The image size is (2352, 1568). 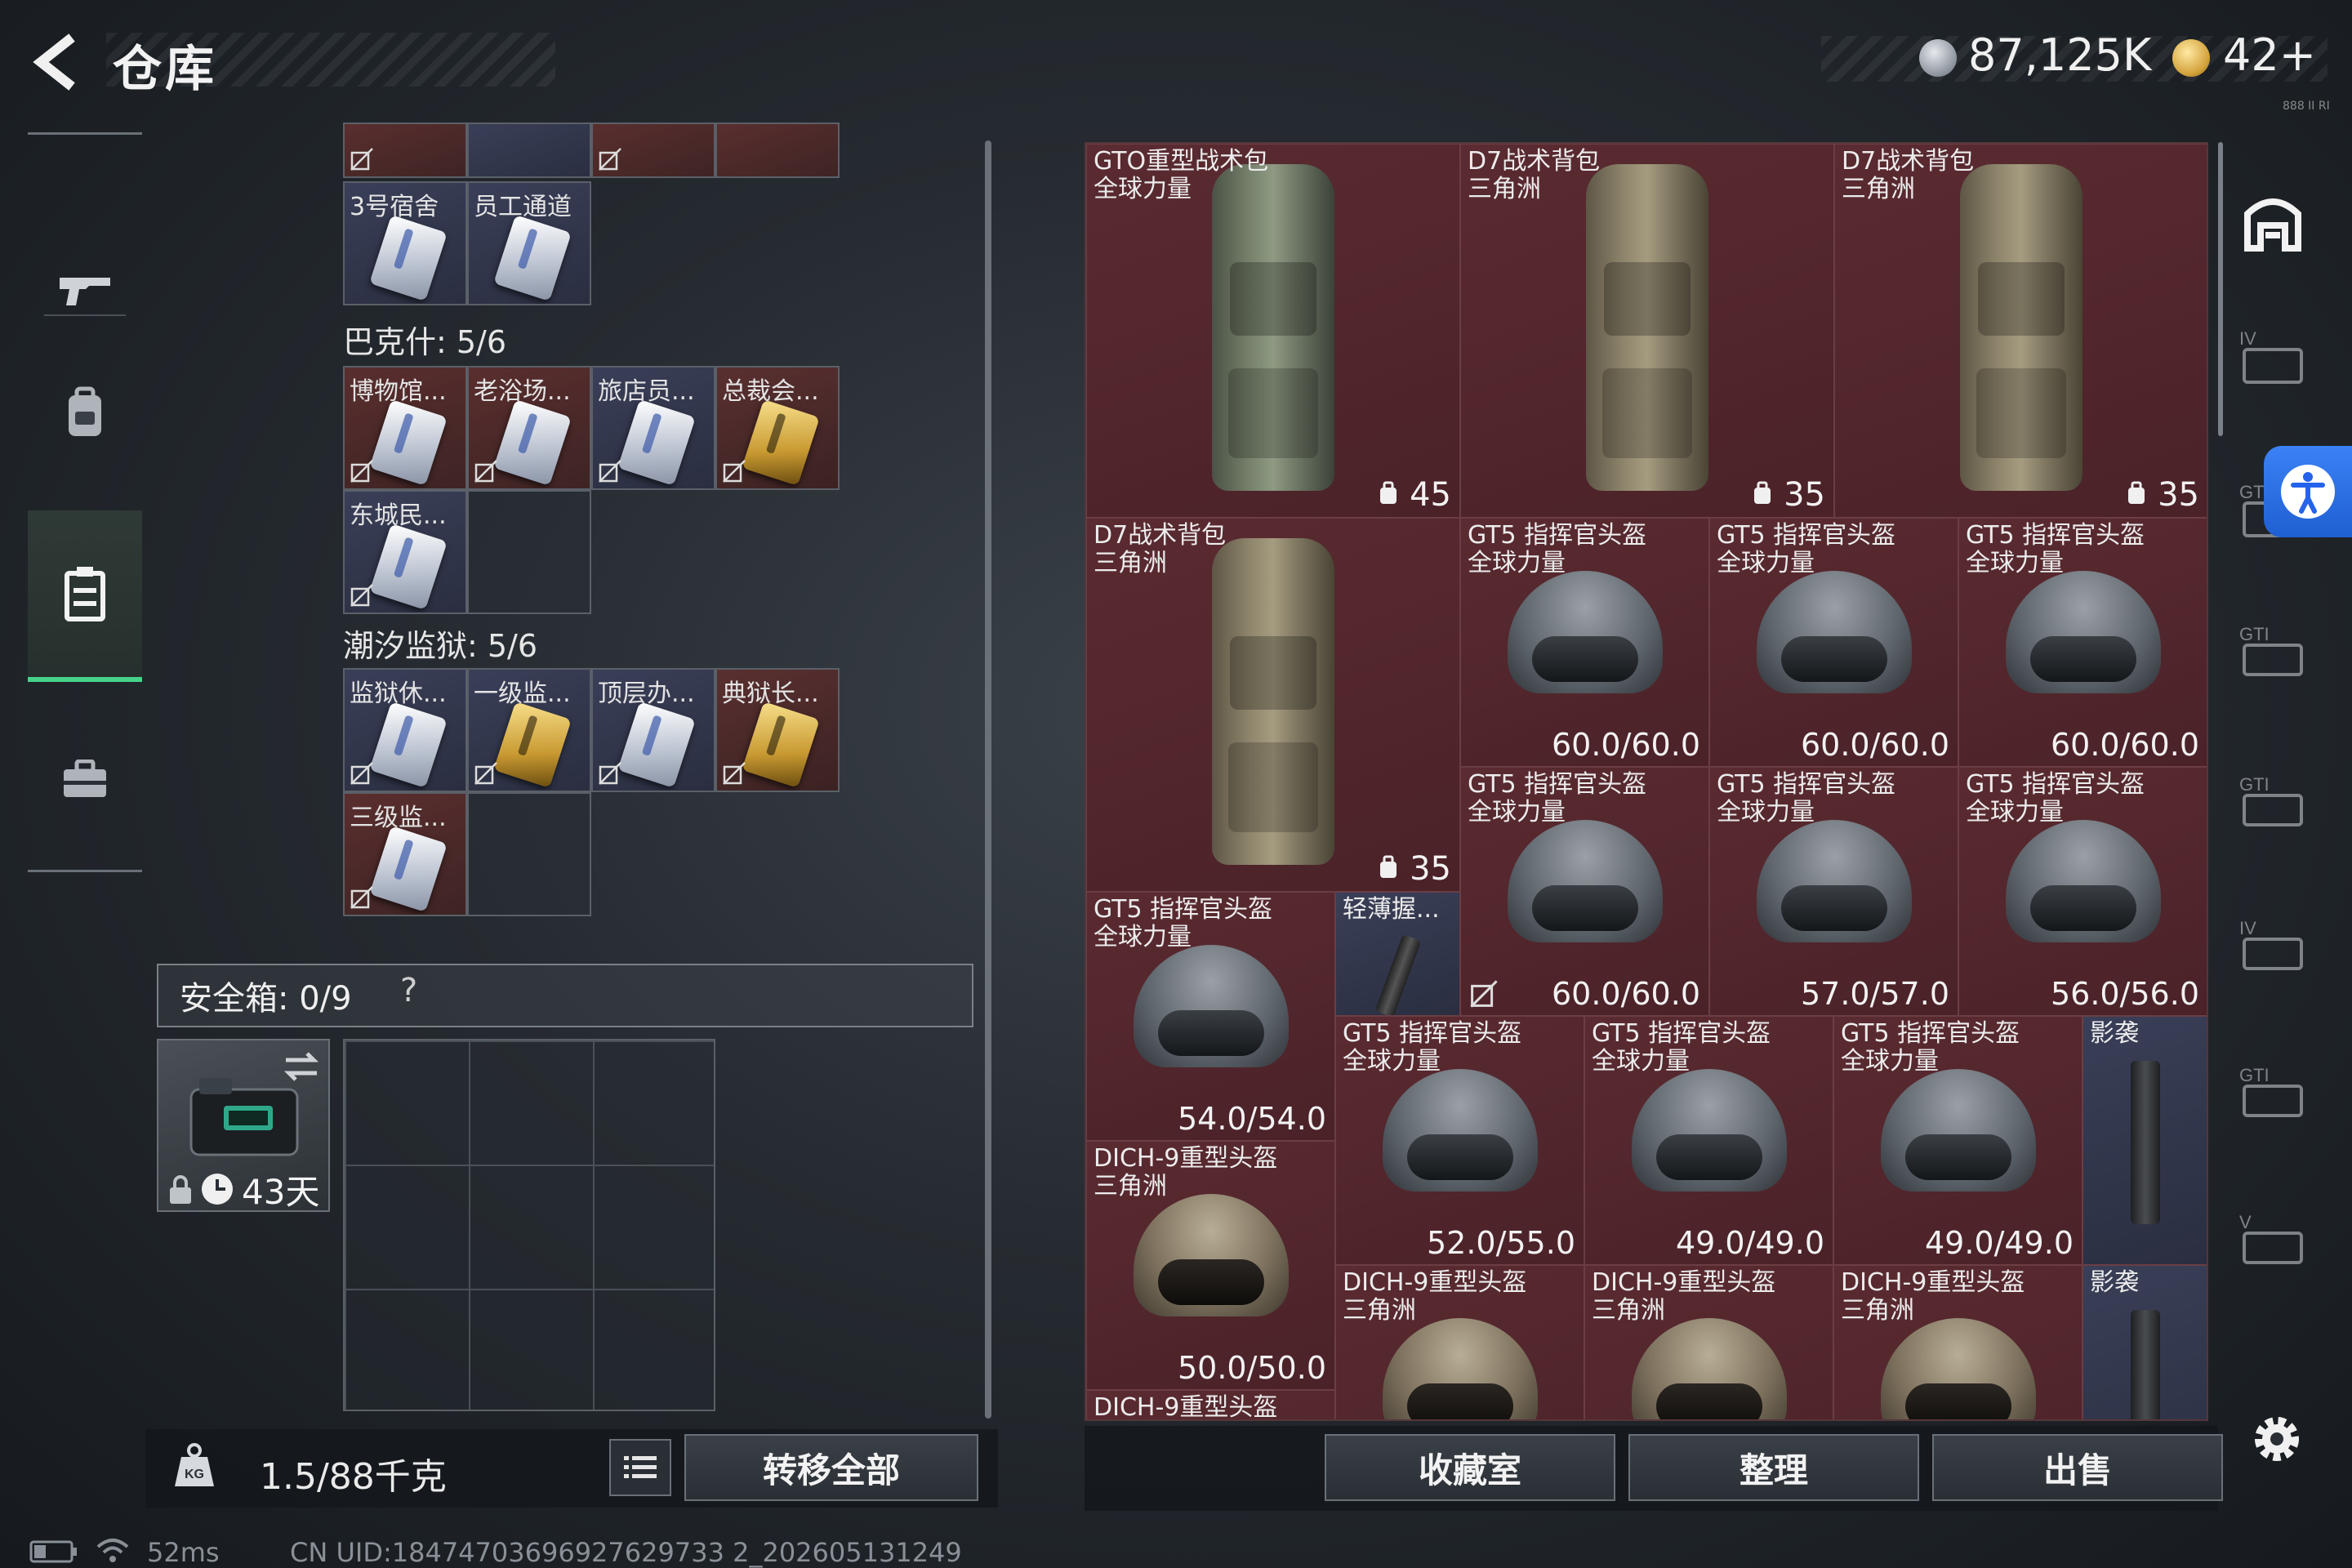 I want to click on left-nav, so click(x=85, y=502).